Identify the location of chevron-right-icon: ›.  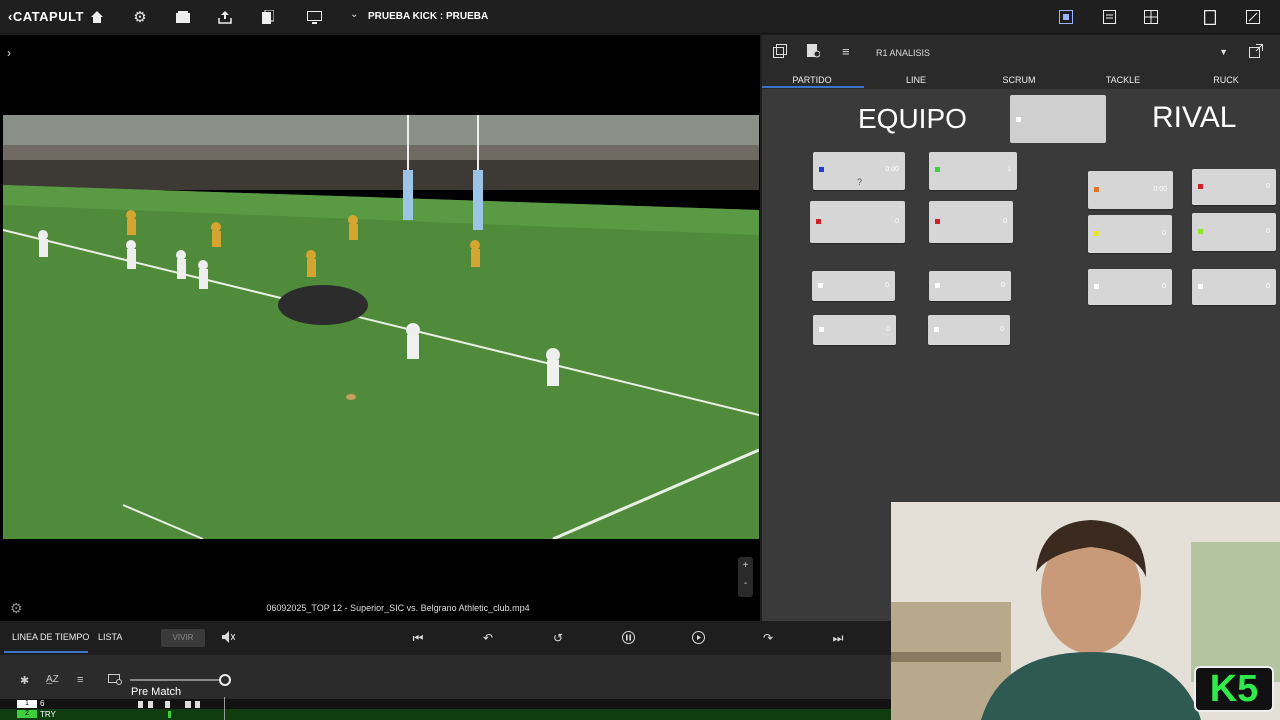
(9, 53).